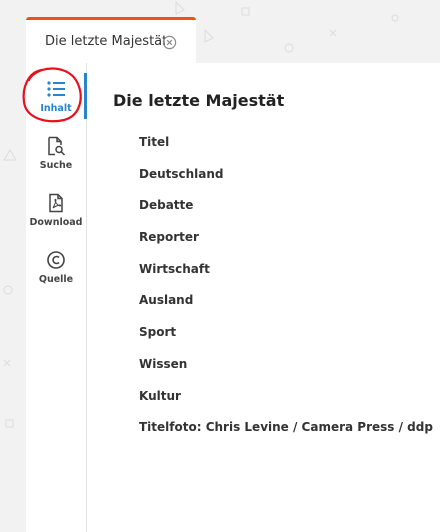 This screenshot has height=532, width=440. What do you see at coordinates (105, 41) in the screenshot?
I see `tab-title: Die letzte Majestät` at bounding box center [105, 41].